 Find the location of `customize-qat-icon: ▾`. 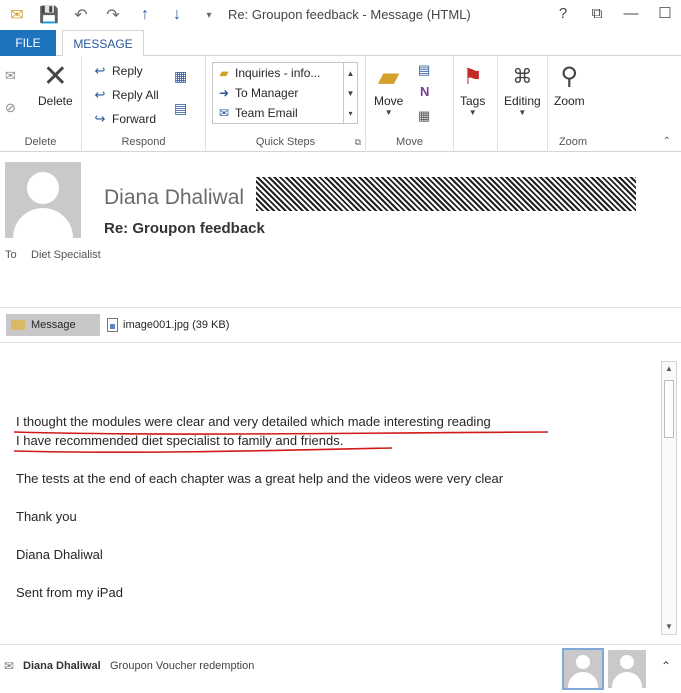

customize-qat-icon: ▾ is located at coordinates (209, 15).